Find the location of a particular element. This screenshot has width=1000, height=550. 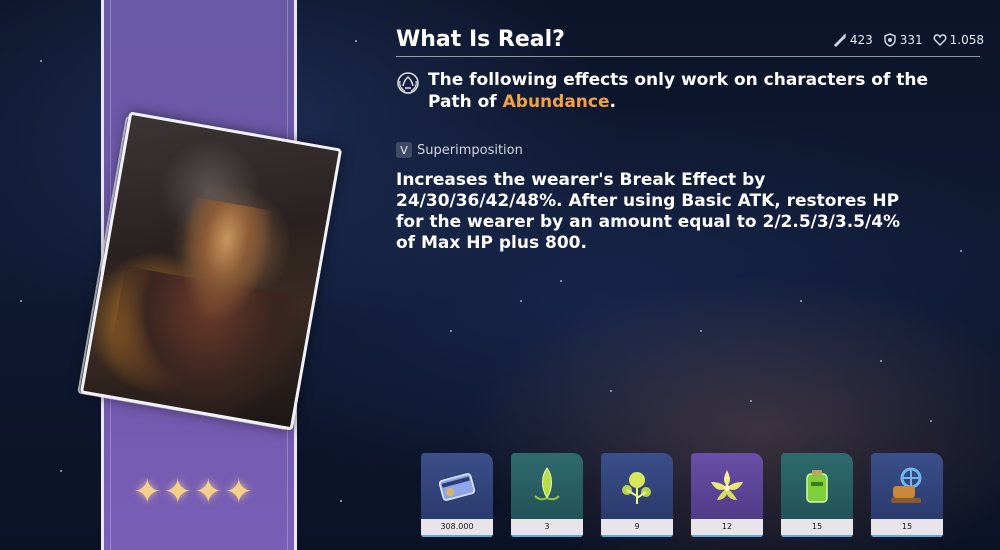

valve-gear-icon is located at coordinates (906, 485).